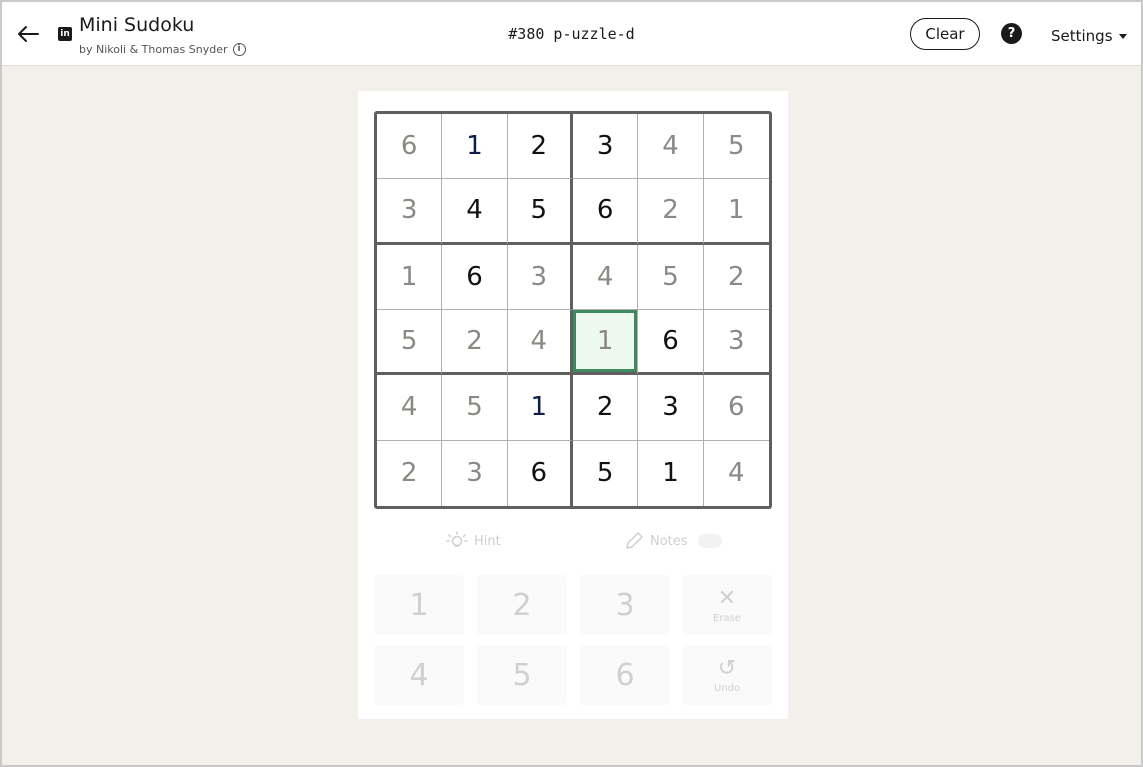 This screenshot has width=1143, height=767. I want to click on settings-label: Settings, so click(1082, 36).